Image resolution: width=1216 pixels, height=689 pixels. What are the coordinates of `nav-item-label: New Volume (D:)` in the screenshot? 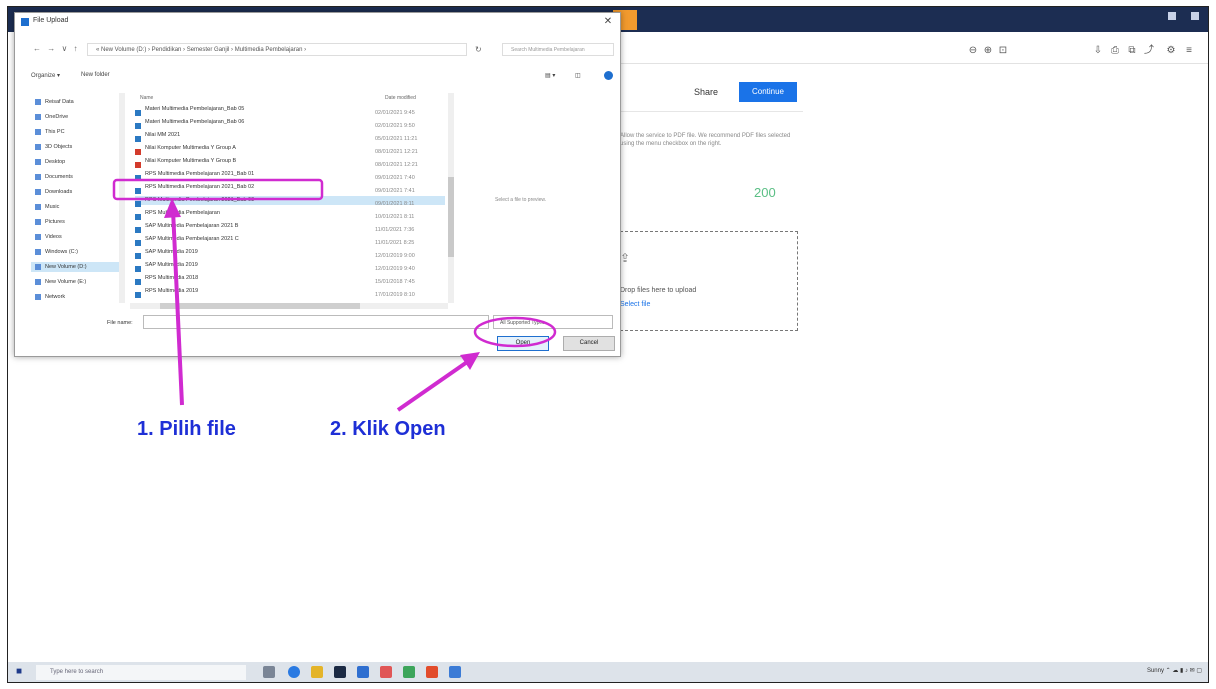 It's located at (66, 267).